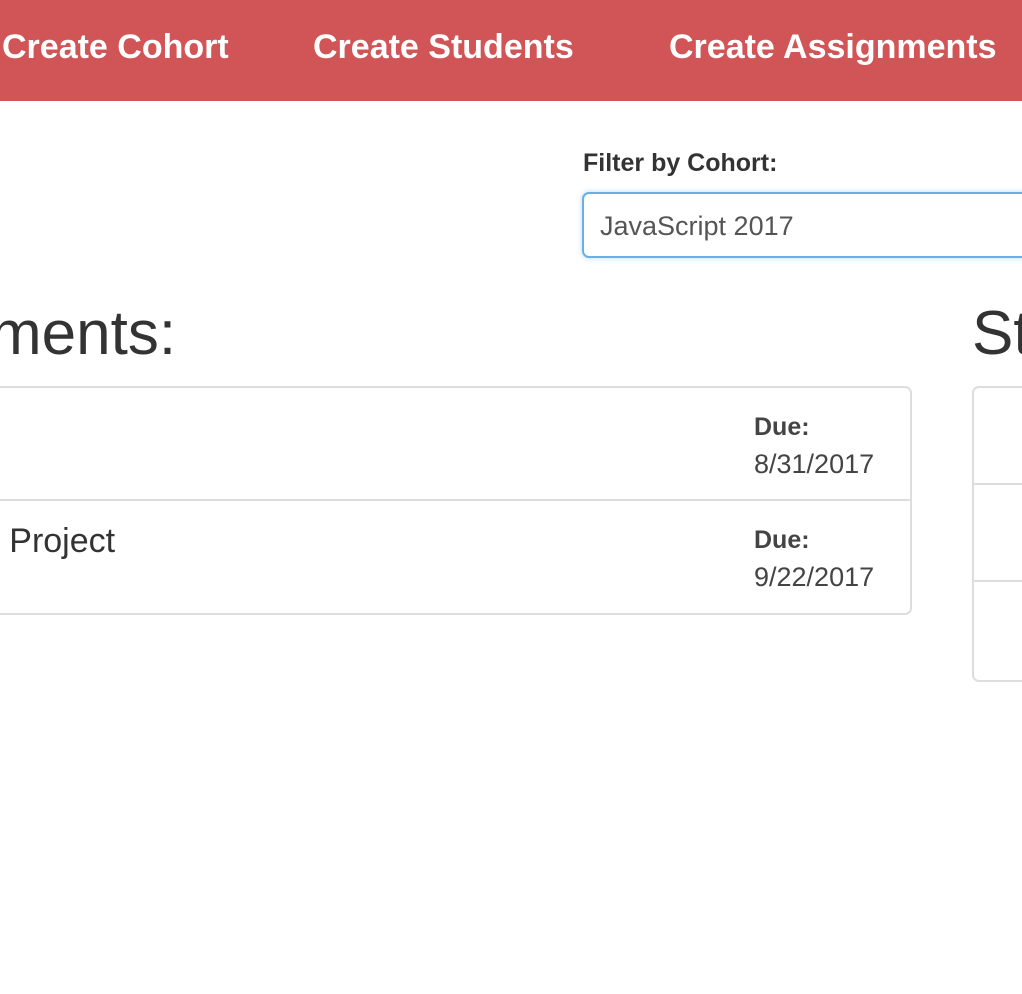 This screenshot has width=1022, height=994. I want to click on assignment-name: ne Project, so click(58, 541).